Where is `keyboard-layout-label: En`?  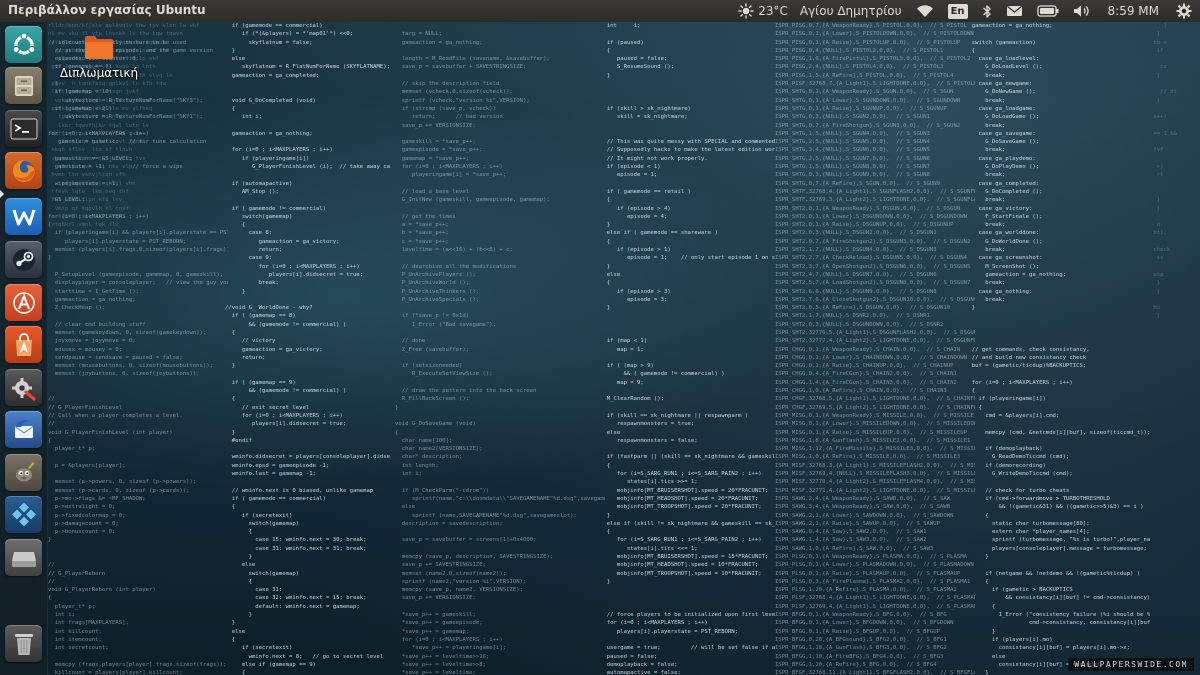
keyboard-layout-label: En is located at coordinates (957, 11).